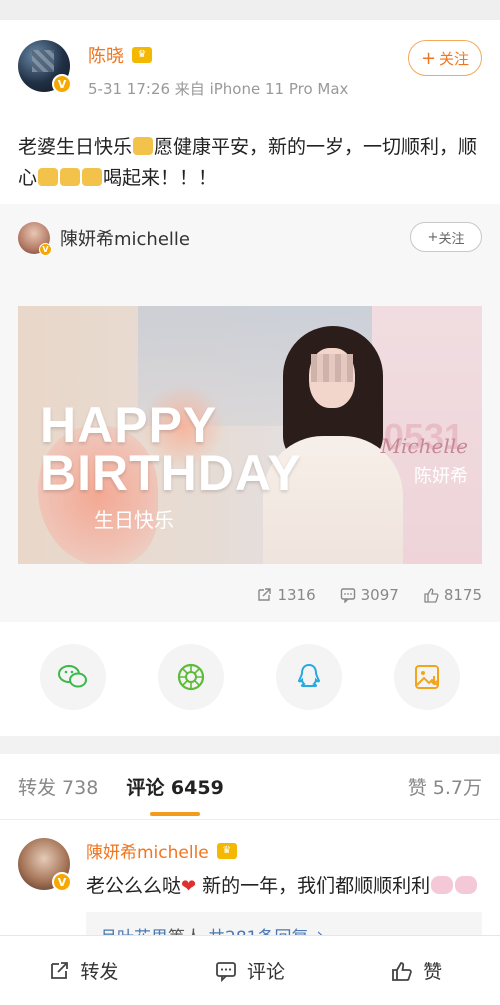 The image size is (500, 1005). I want to click on repost-follow-button: + 关注, so click(446, 237).